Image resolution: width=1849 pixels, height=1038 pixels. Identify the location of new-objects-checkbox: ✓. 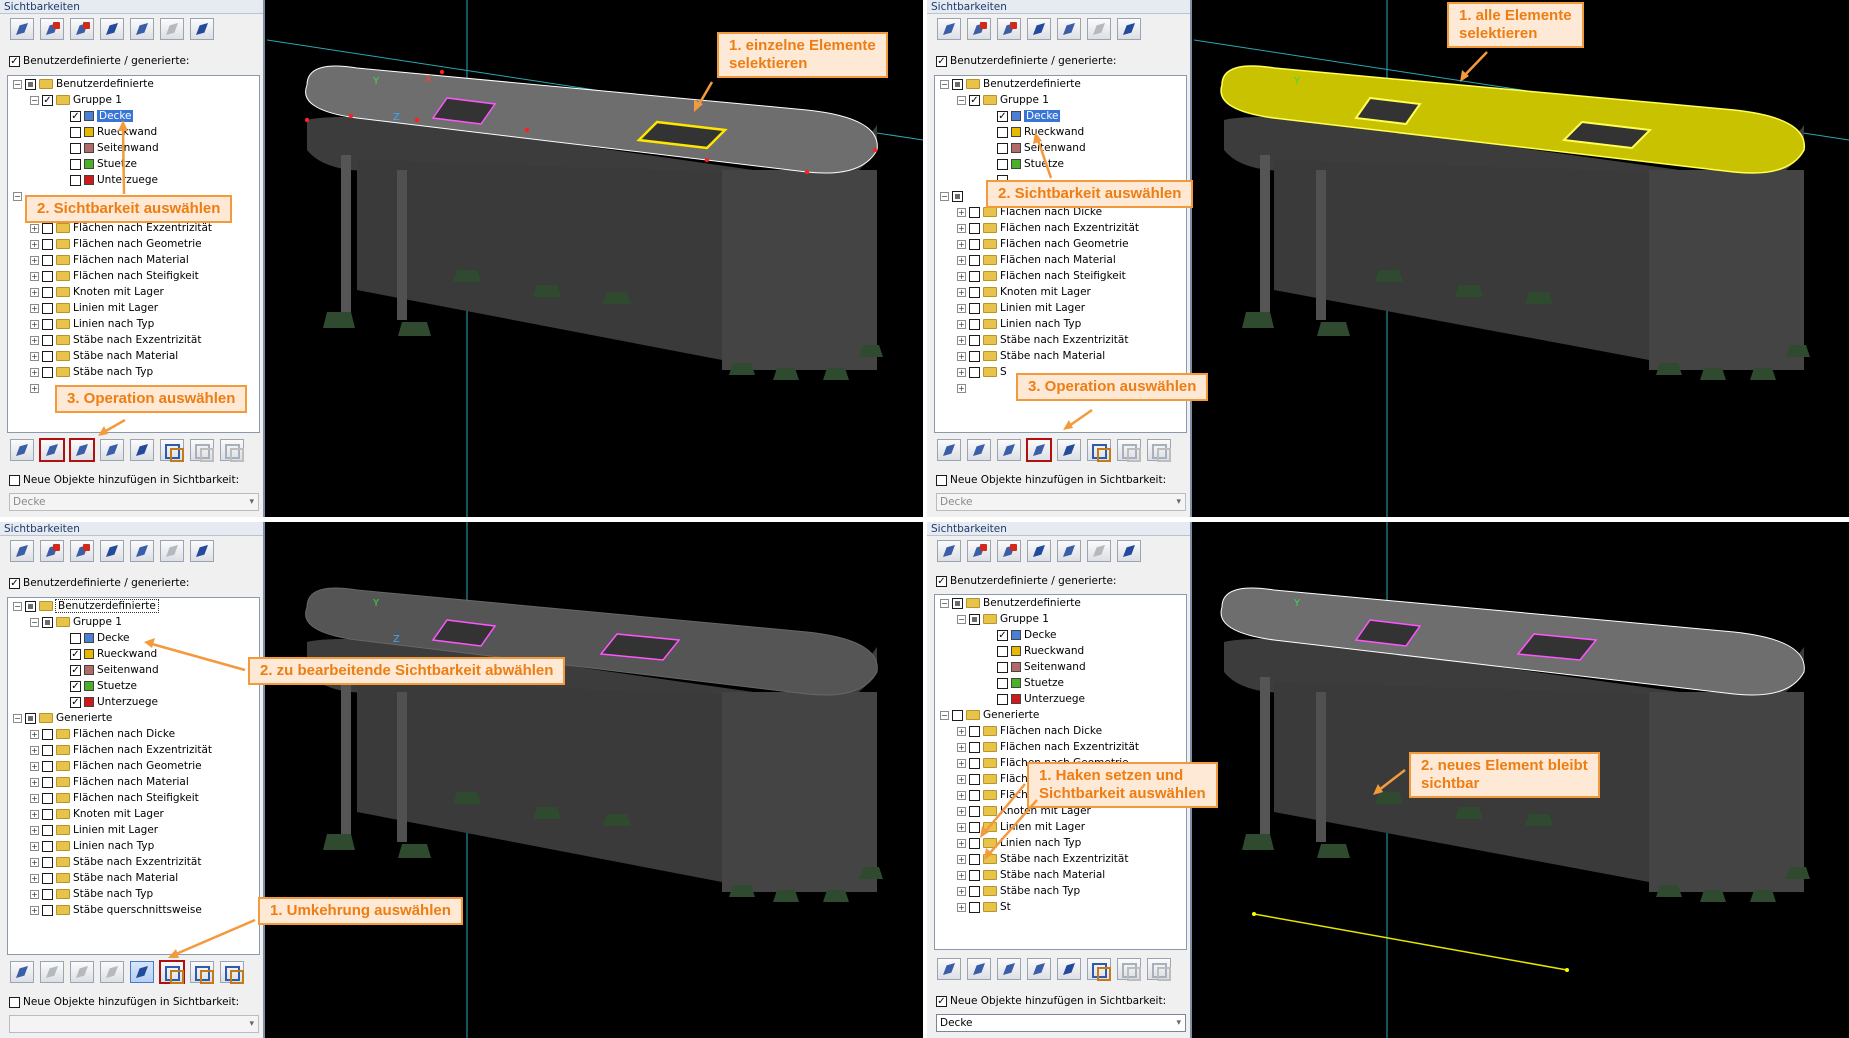
(941, 1001).